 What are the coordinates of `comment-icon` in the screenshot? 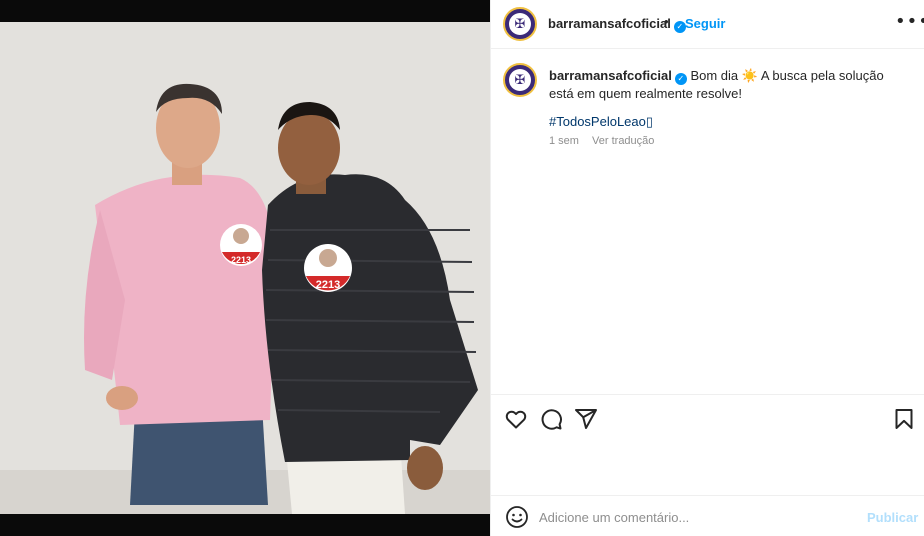 It's located at (551, 419).